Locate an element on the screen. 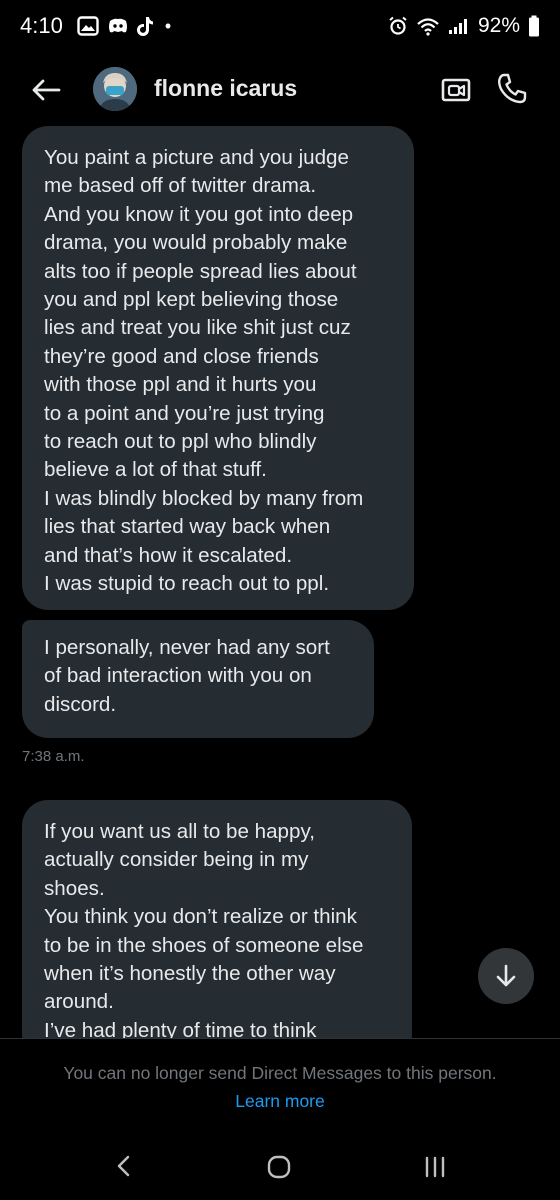  conversation-header: flonne icarus is located at coordinates (280, 89).